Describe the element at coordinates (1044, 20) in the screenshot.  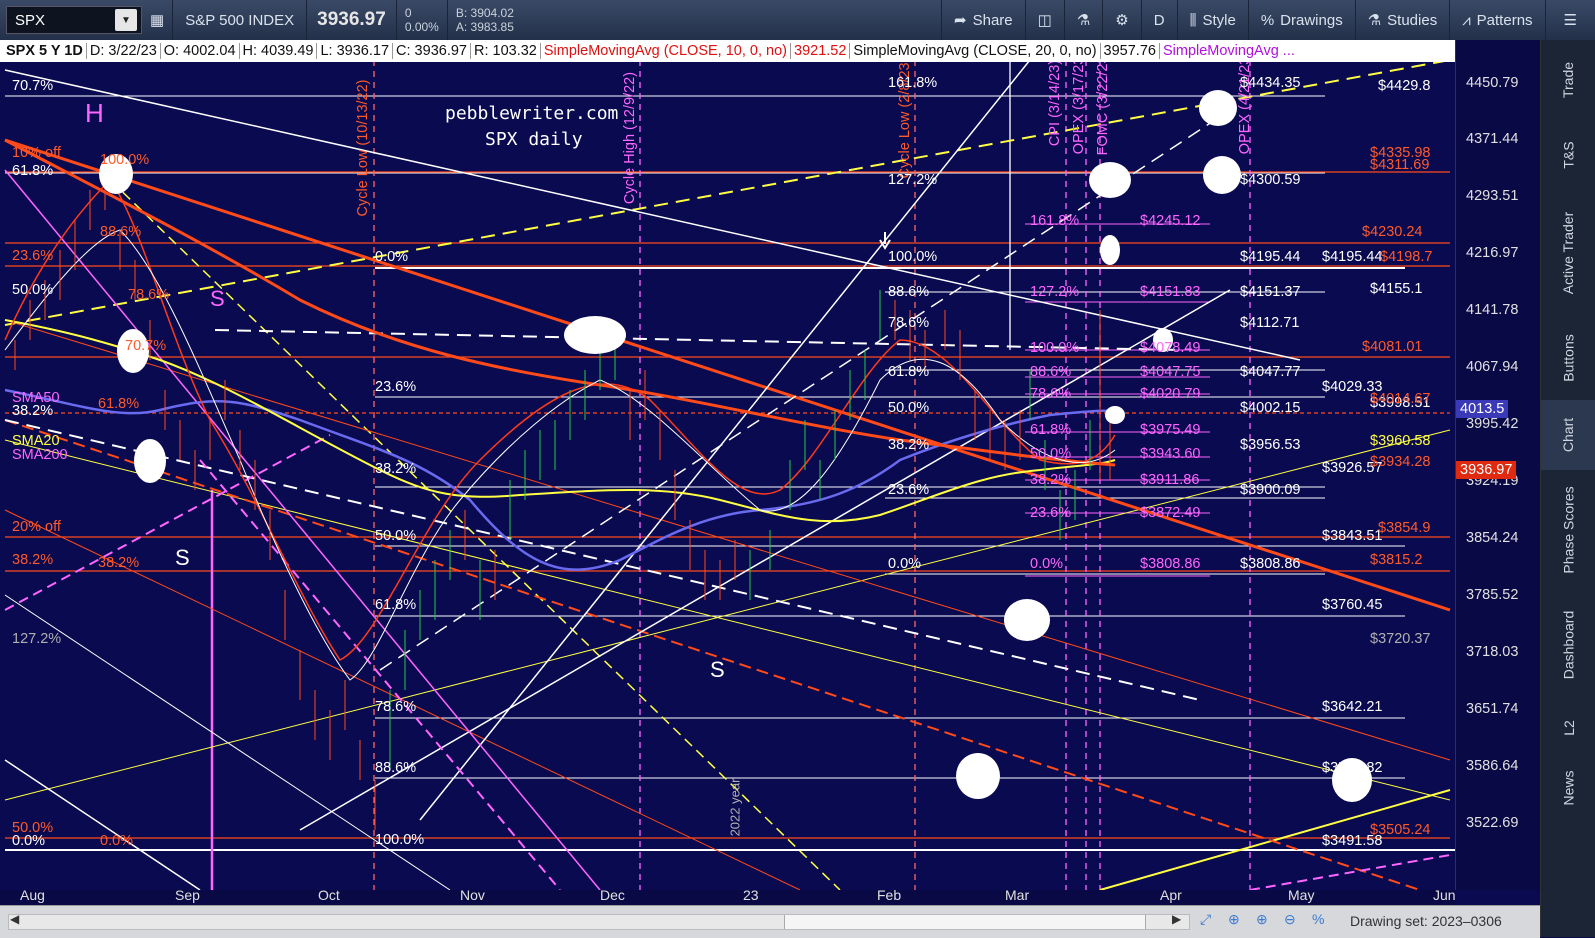
I see `camera-button: ◫` at that location.